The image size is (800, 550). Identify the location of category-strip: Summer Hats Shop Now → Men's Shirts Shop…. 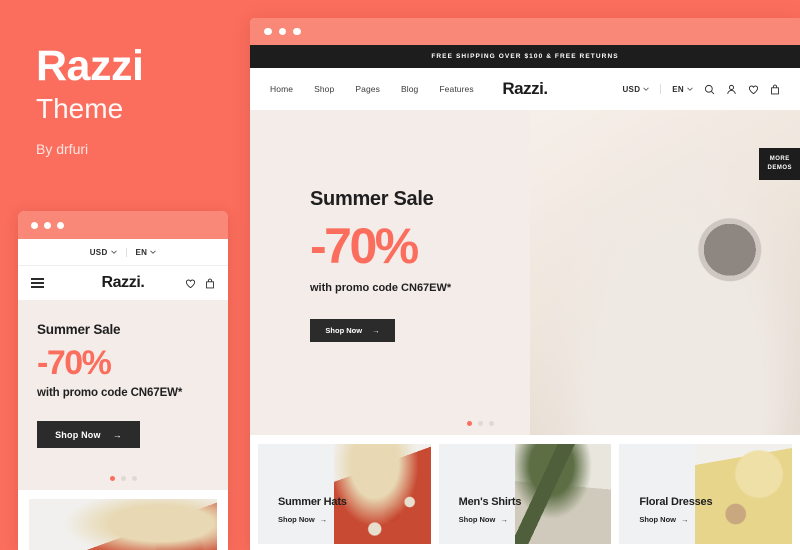
(525, 489).